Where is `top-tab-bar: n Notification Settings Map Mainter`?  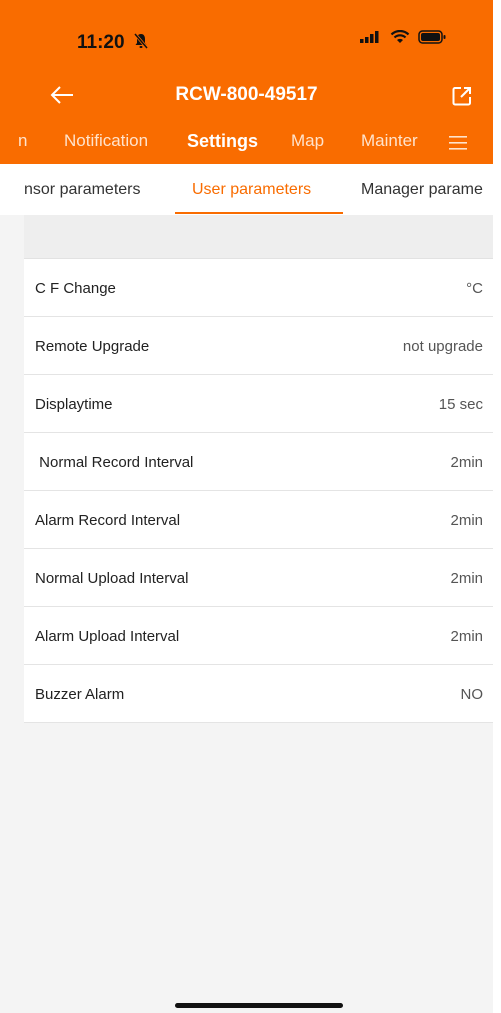
top-tab-bar: n Notification Settings Map Mainter is located at coordinates (246, 143).